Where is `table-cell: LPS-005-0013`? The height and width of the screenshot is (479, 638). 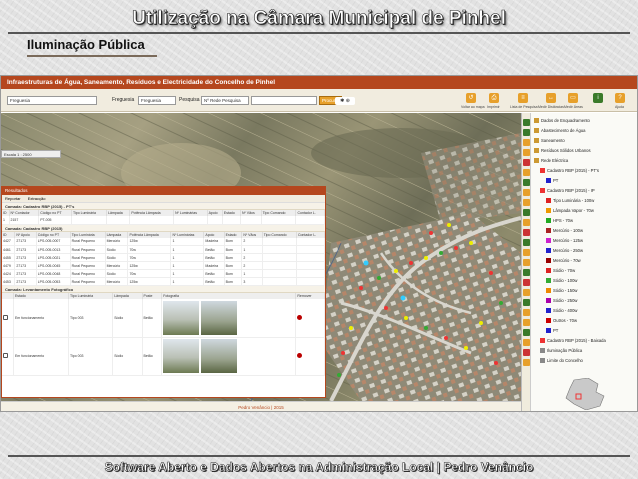
table-cell: LPS-005-0013 is located at coordinates (53, 249).